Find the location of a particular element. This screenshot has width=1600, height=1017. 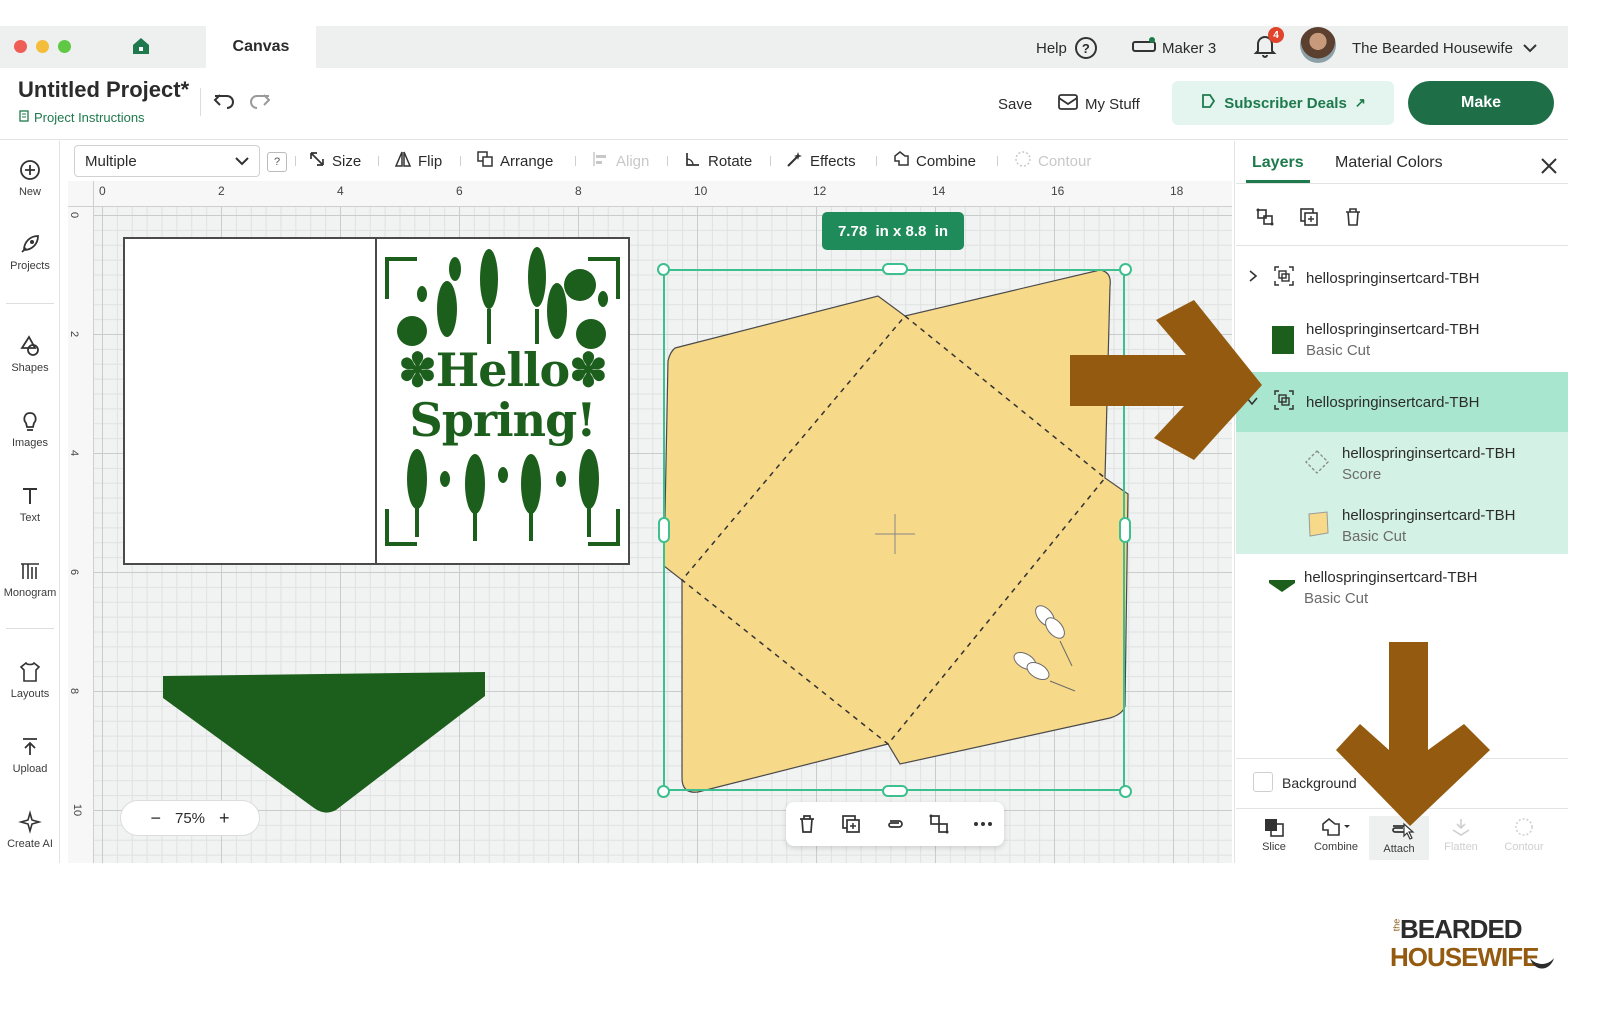

my-stuff-label: My Stuff is located at coordinates (1112, 104).